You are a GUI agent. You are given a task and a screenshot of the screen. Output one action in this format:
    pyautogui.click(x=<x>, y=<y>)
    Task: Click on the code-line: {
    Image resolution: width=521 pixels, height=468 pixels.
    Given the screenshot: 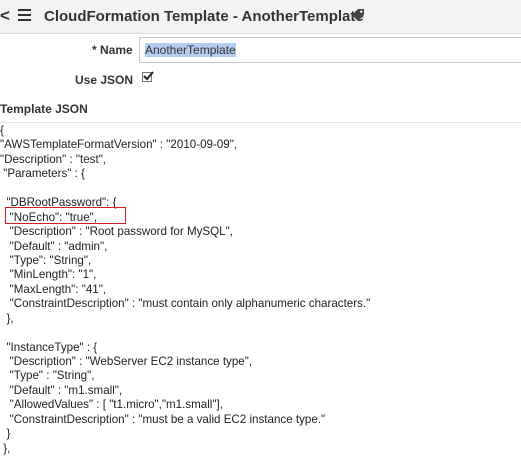 What is the action you would take?
    pyautogui.click(x=2, y=130)
    